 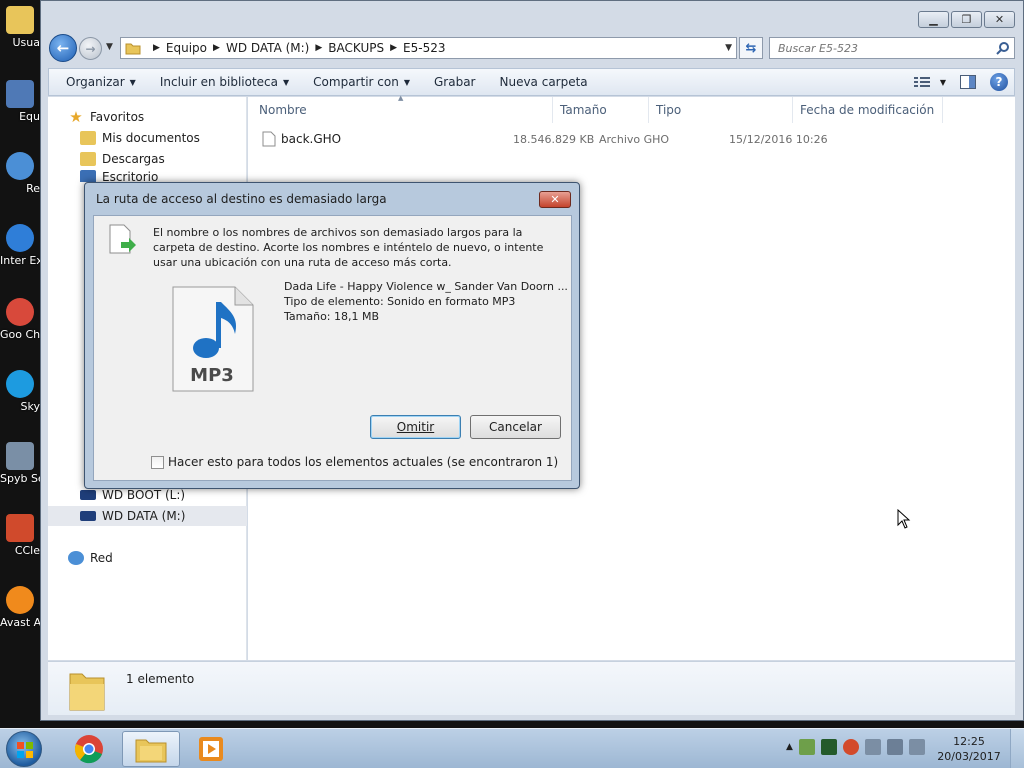 I want to click on recent-pages-dropdown: ▼, so click(x=109, y=47).